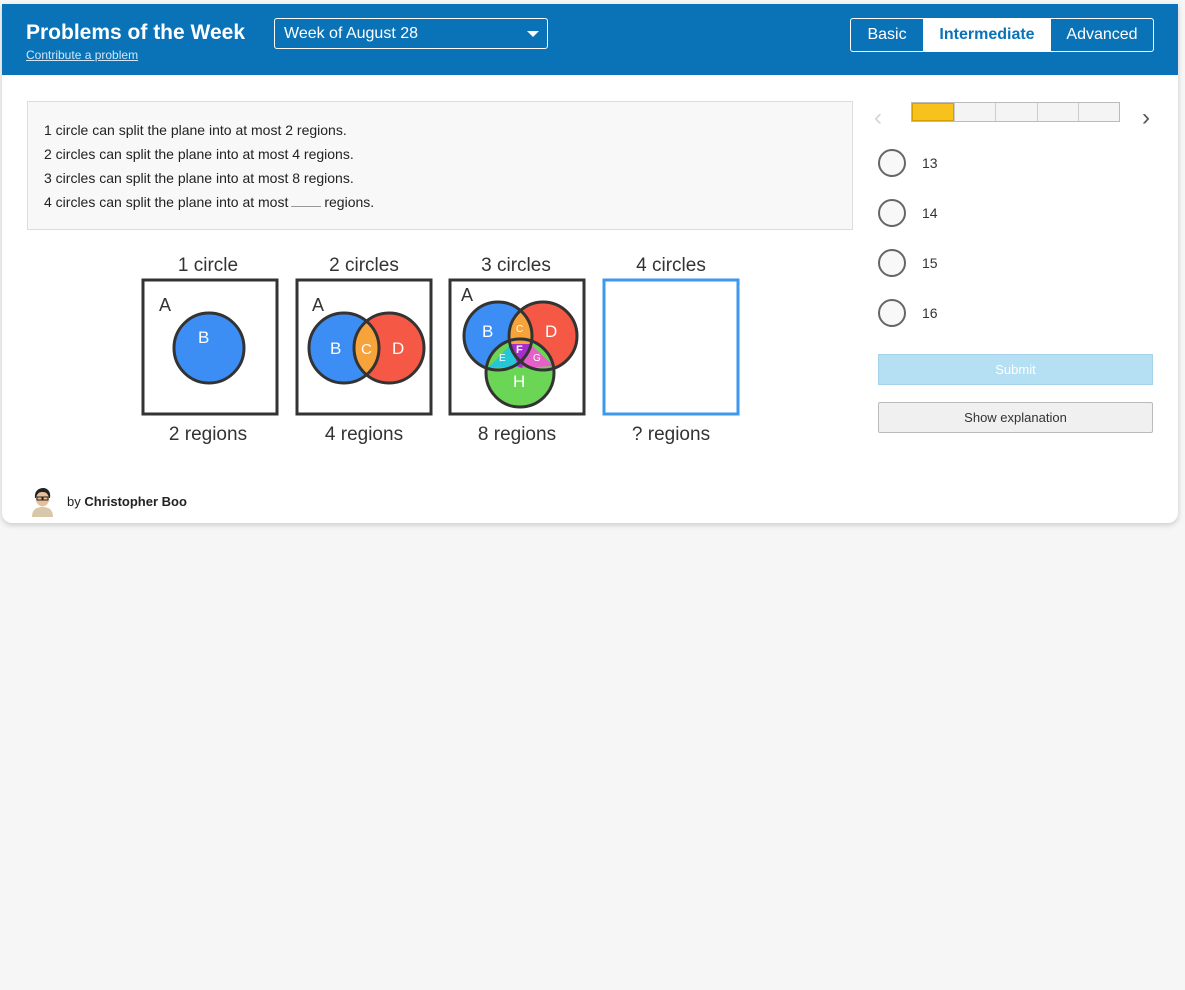  Describe the element at coordinates (671, 434) in the screenshot. I see `panel-caption: ? regions` at that location.